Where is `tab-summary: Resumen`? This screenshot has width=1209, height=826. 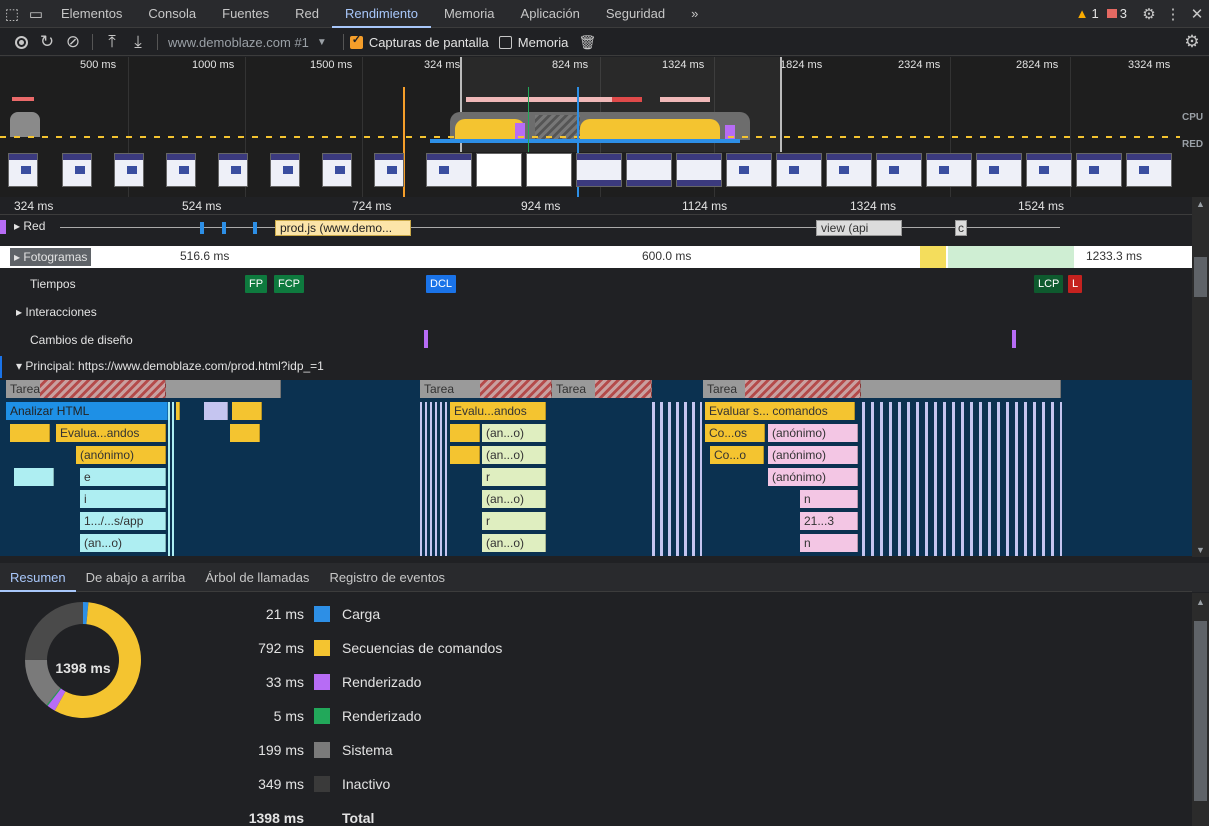 tab-summary: Resumen is located at coordinates (38, 577).